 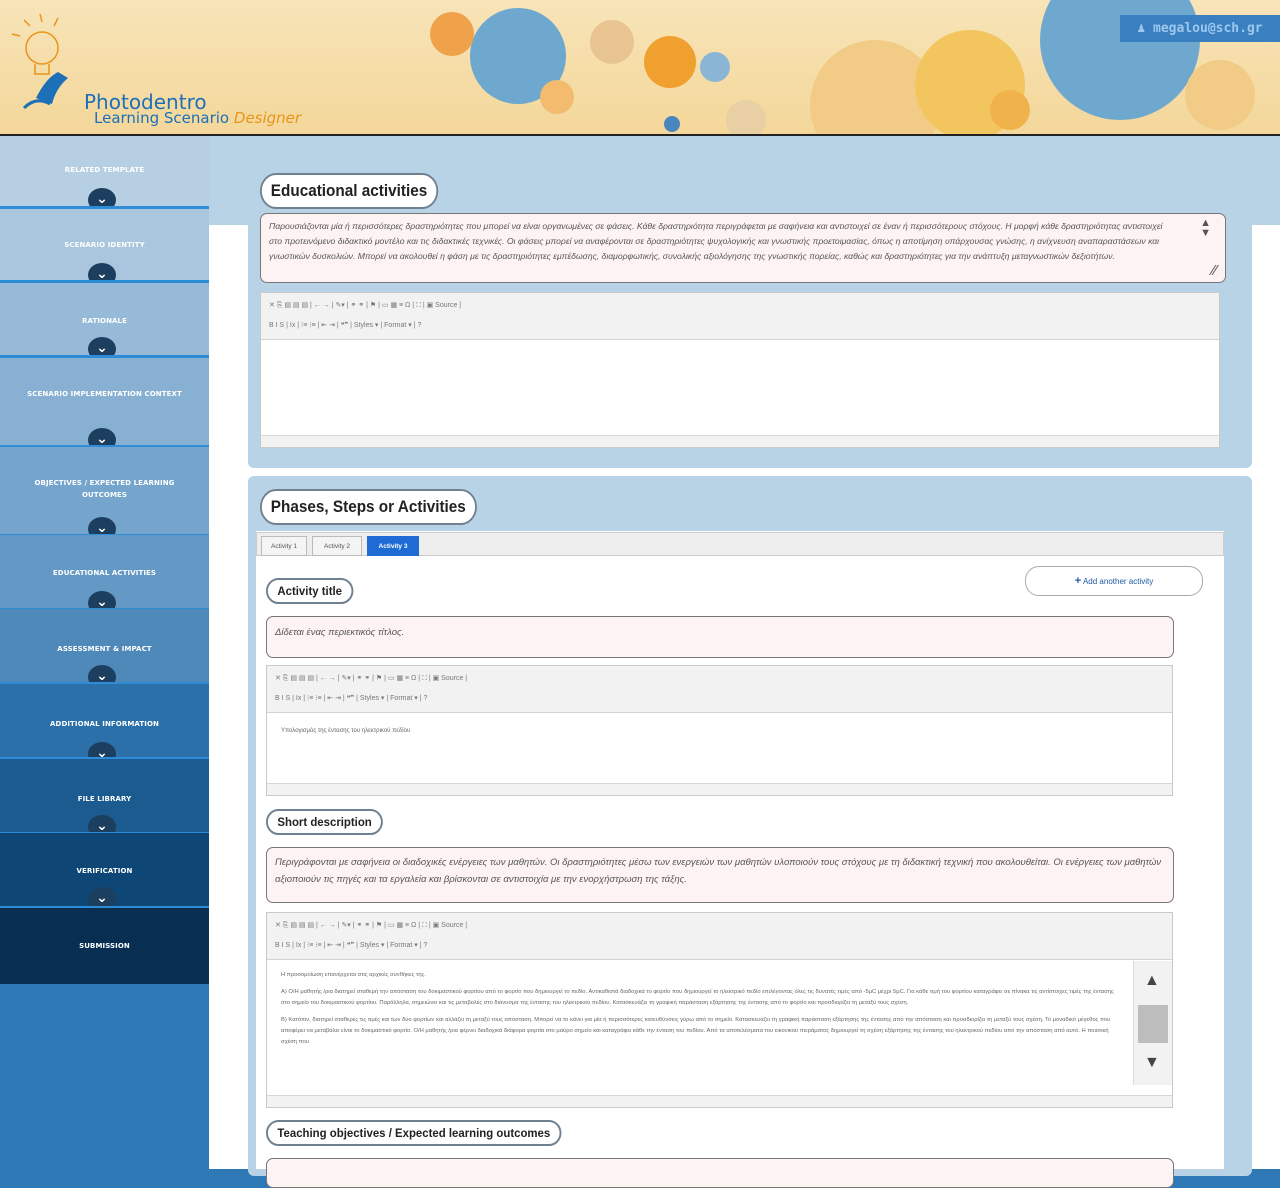 What do you see at coordinates (156, 68) in the screenshot?
I see `photodentro-logo: Photodentro Learning Scenario Designer` at bounding box center [156, 68].